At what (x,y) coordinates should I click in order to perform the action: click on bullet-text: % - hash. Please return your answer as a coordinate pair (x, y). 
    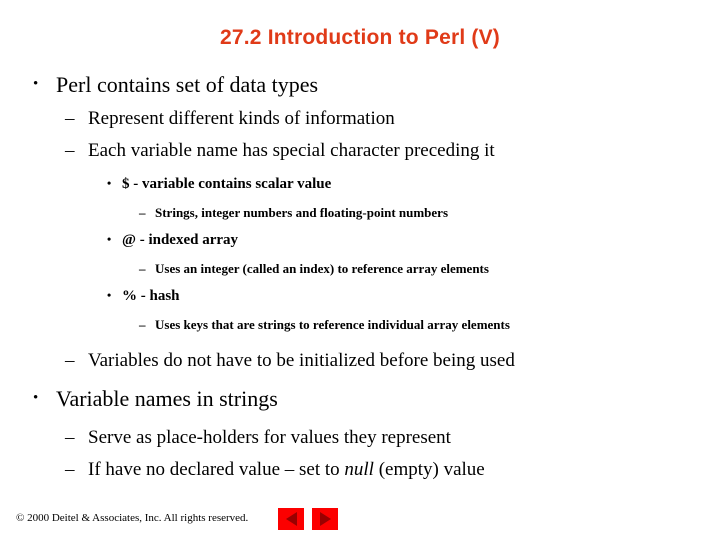
    Looking at the image, I should click on (151, 296).